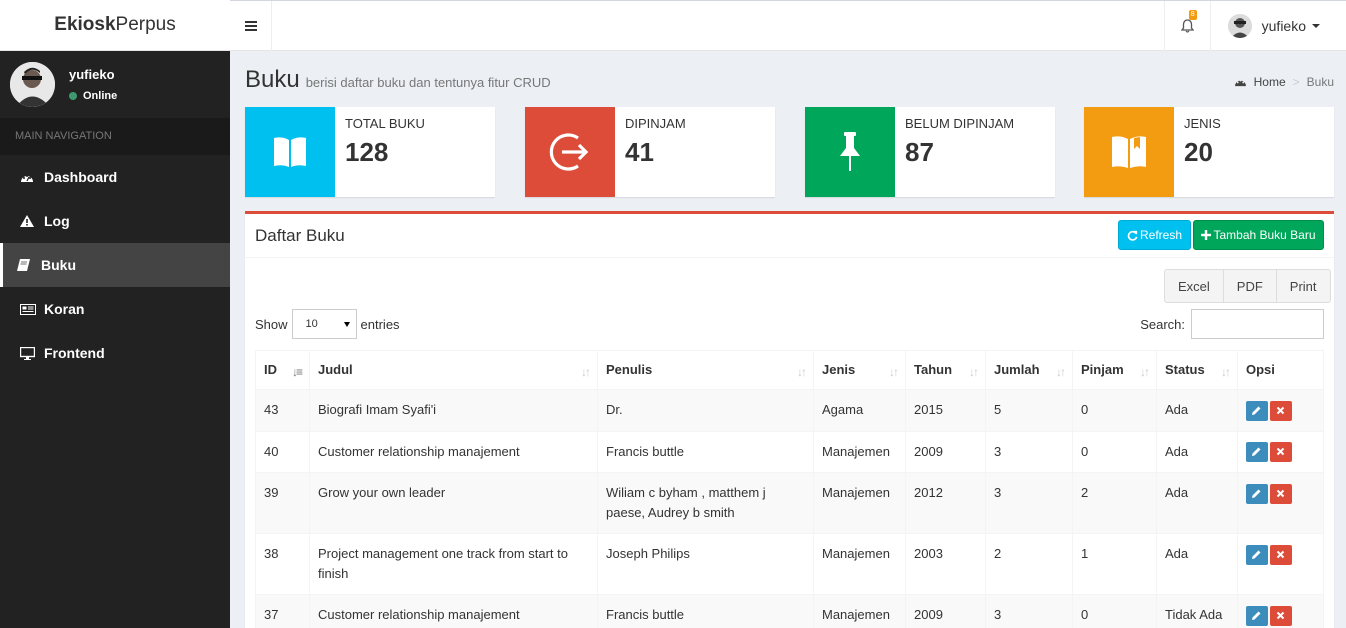  Describe the element at coordinates (1258, 235) in the screenshot. I see `add-book-button: Tambah Buku Baru` at that location.